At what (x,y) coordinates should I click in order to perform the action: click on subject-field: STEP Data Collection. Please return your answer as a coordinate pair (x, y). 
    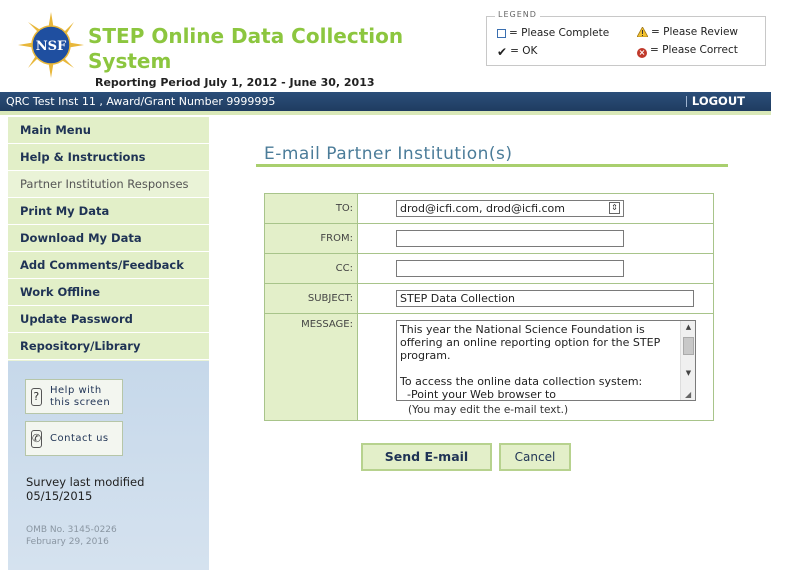
    Looking at the image, I should click on (545, 298).